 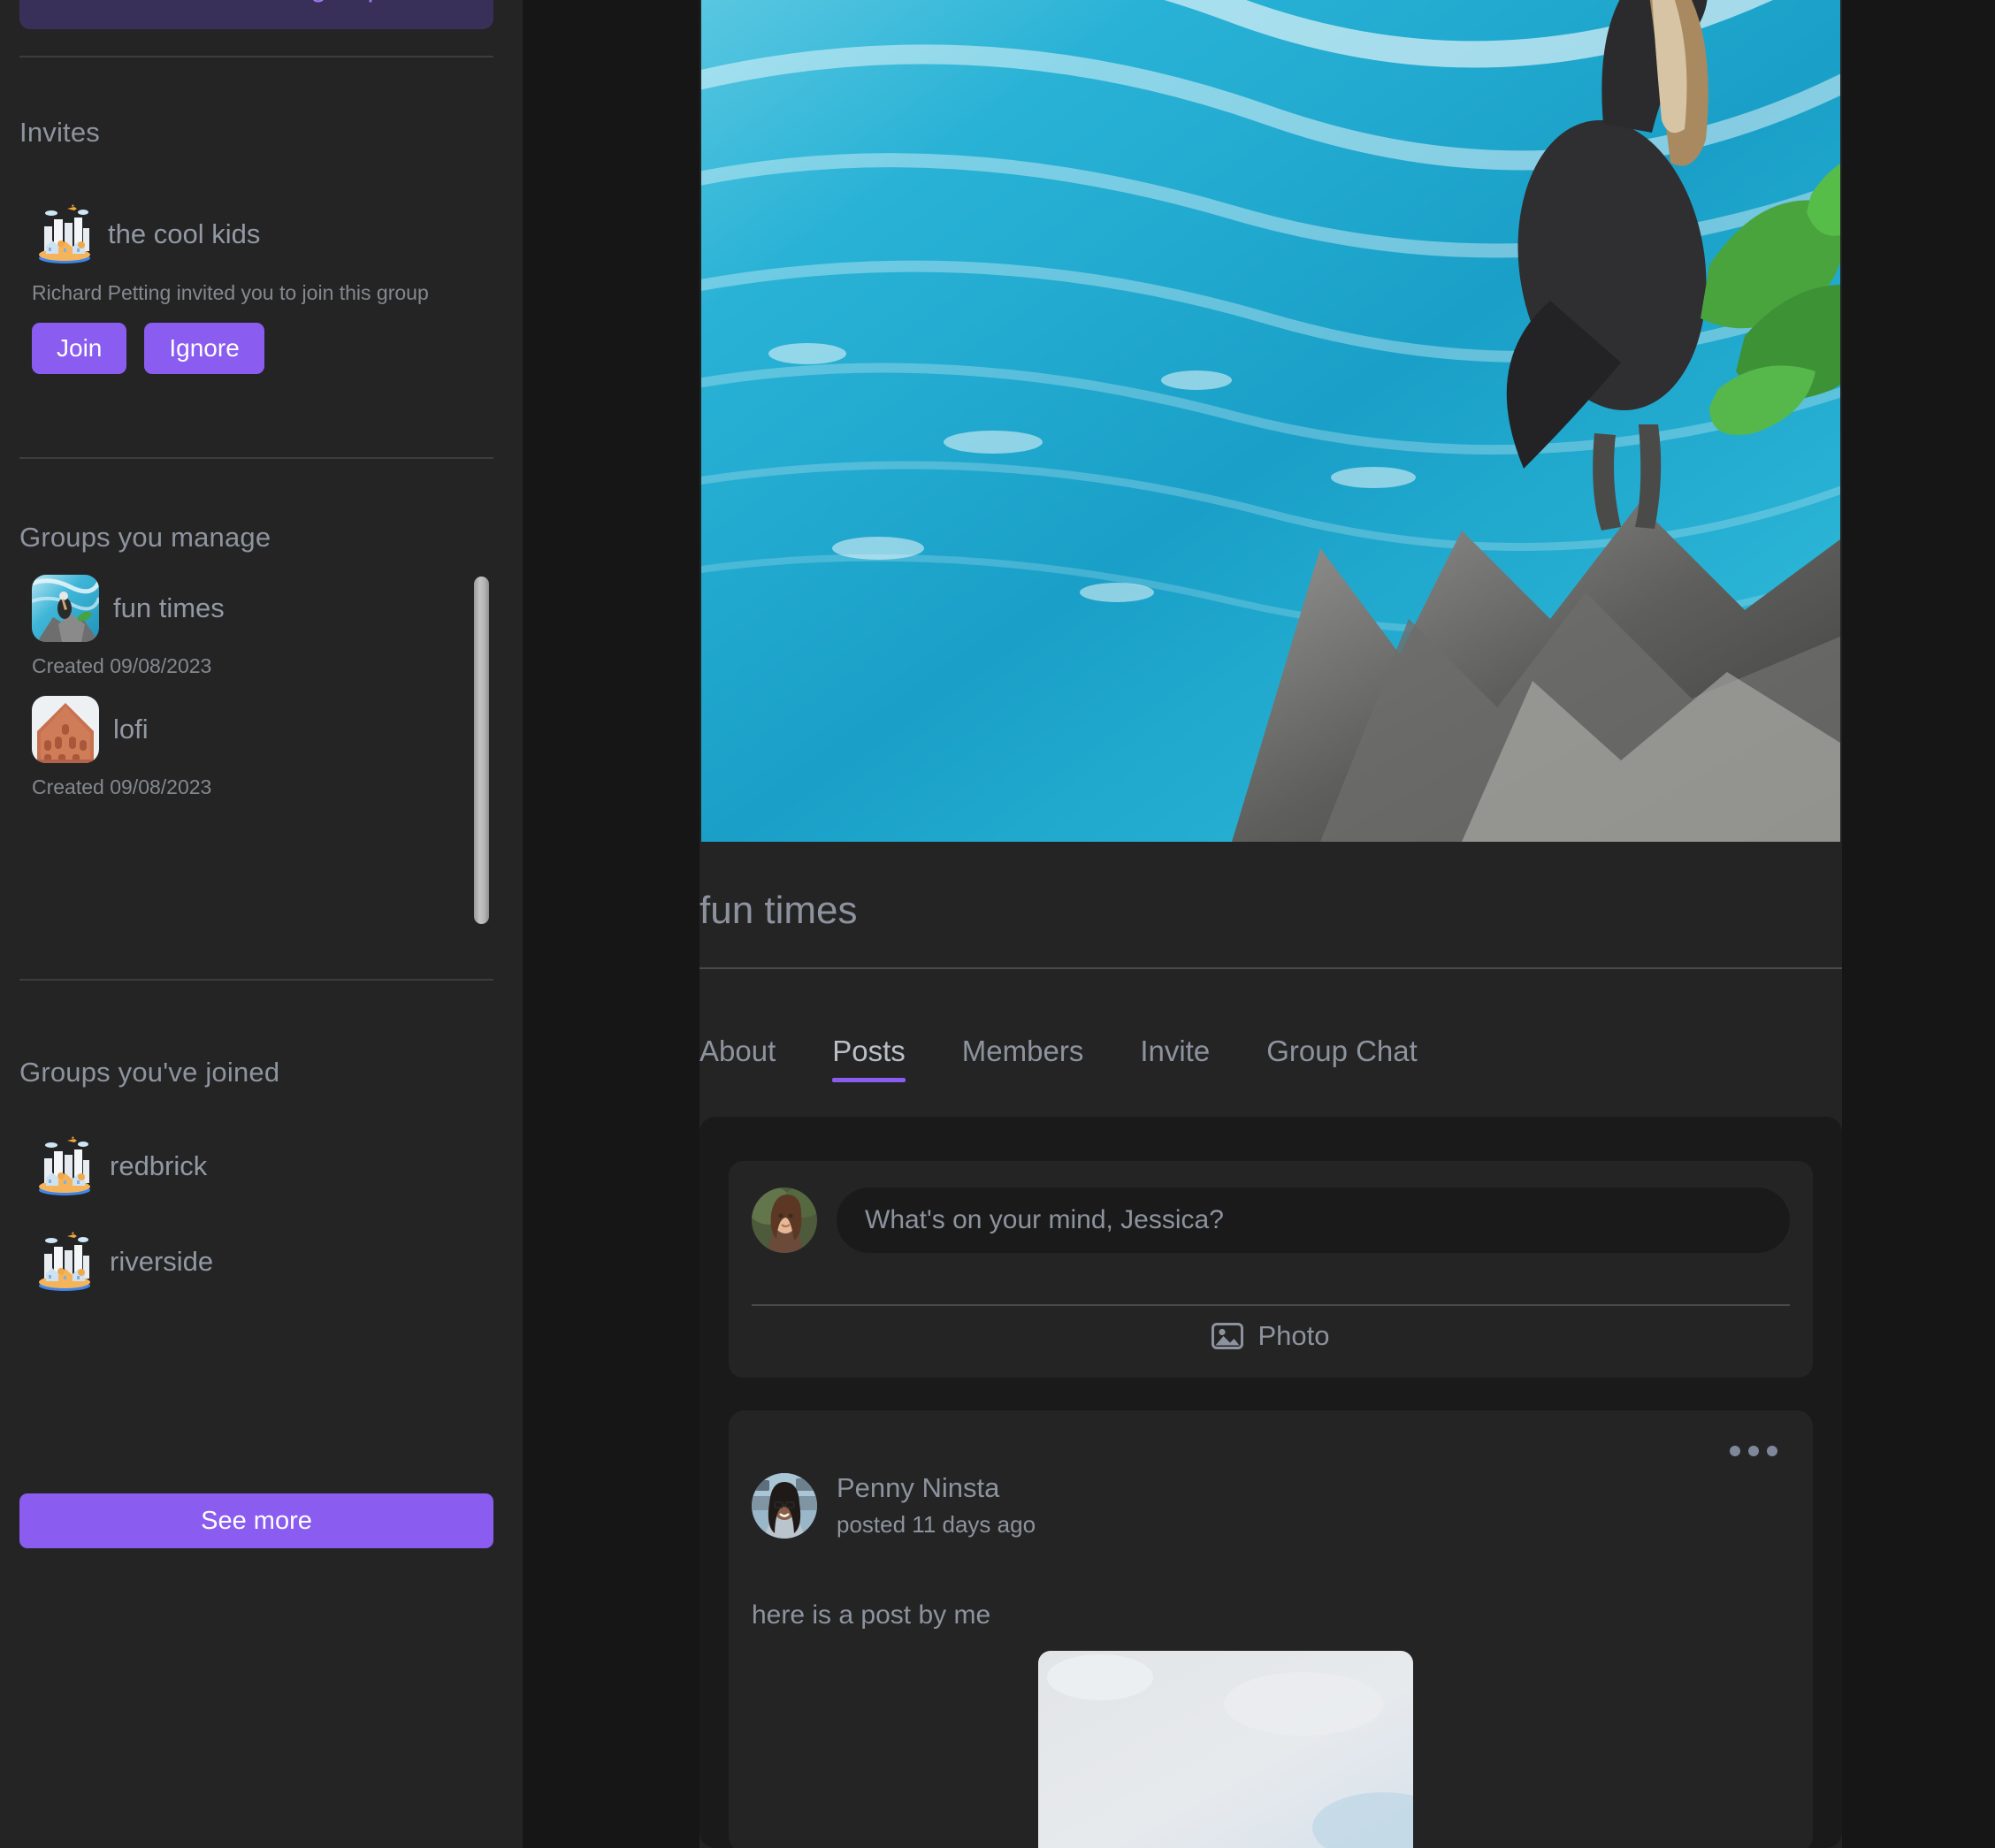 What do you see at coordinates (1228, 1336) in the screenshot?
I see `photo-icon` at bounding box center [1228, 1336].